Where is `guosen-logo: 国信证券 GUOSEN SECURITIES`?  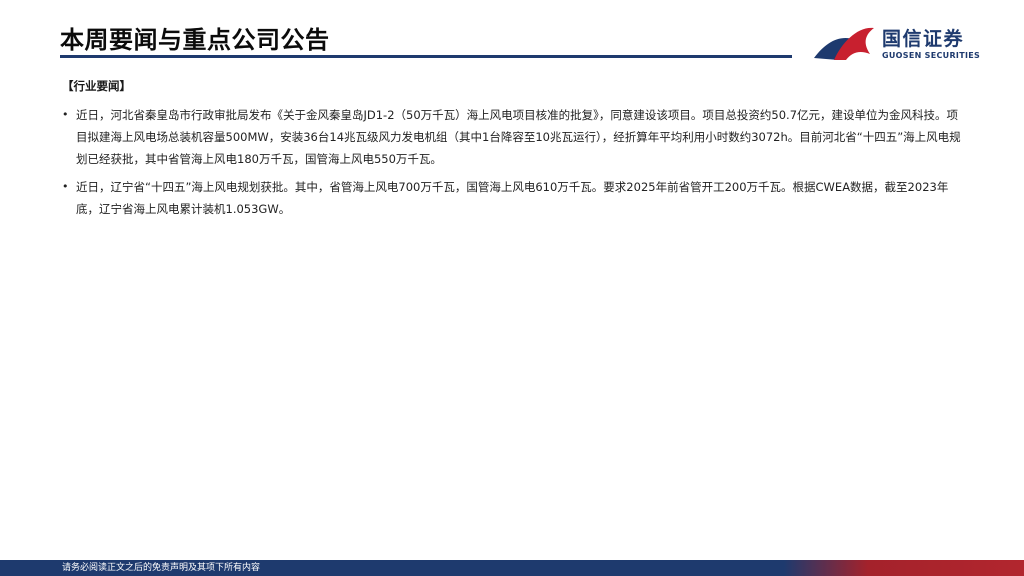 guosen-logo: 国信证券 GUOSEN SECURITIES is located at coordinates (897, 42).